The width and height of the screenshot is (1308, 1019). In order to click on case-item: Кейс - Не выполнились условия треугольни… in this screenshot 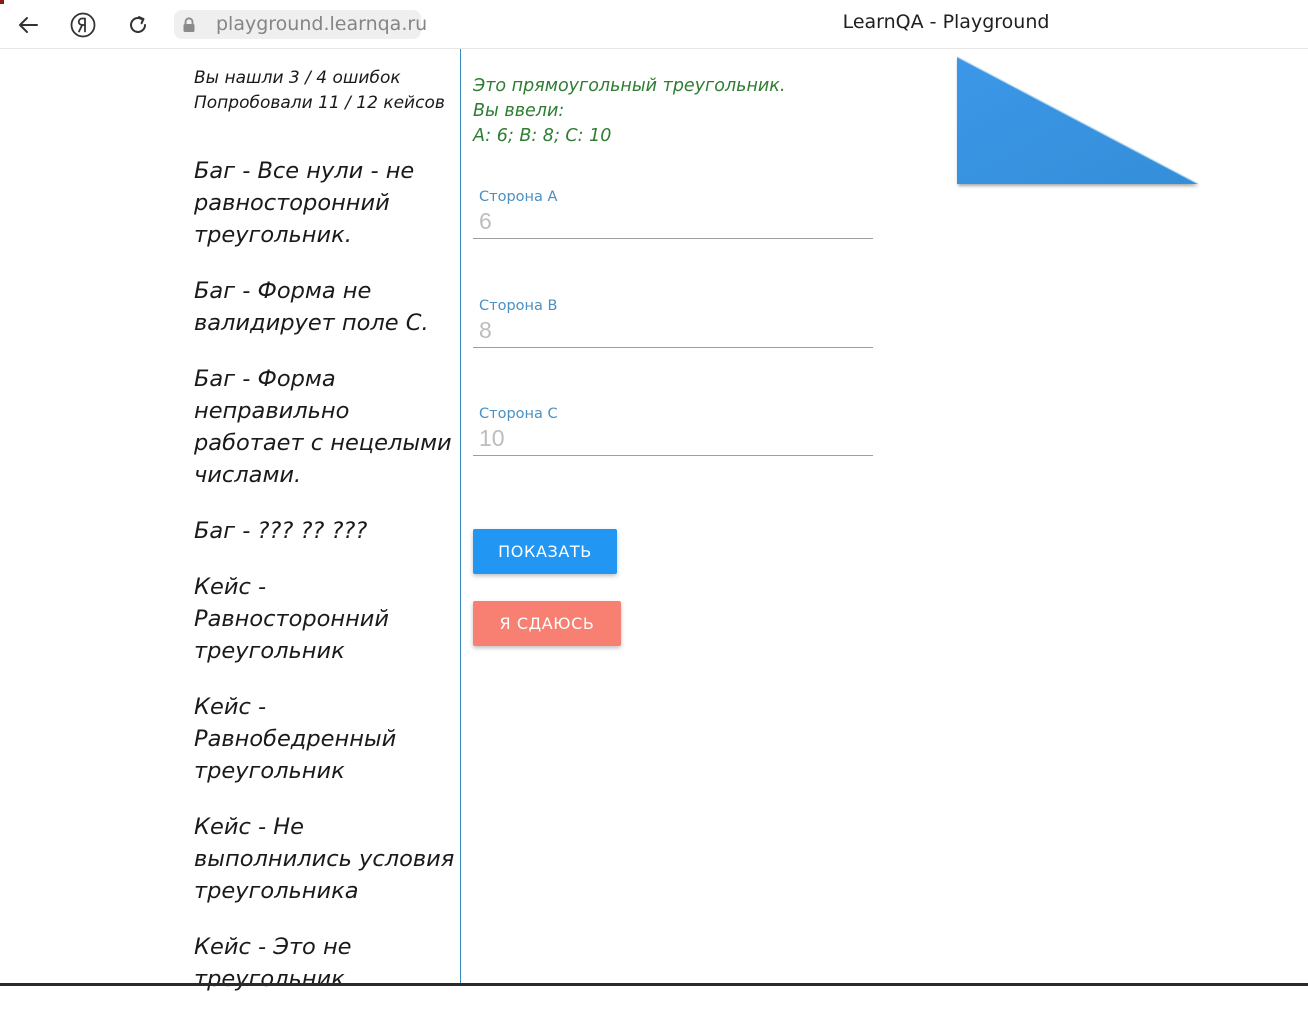, I will do `click(324, 859)`.